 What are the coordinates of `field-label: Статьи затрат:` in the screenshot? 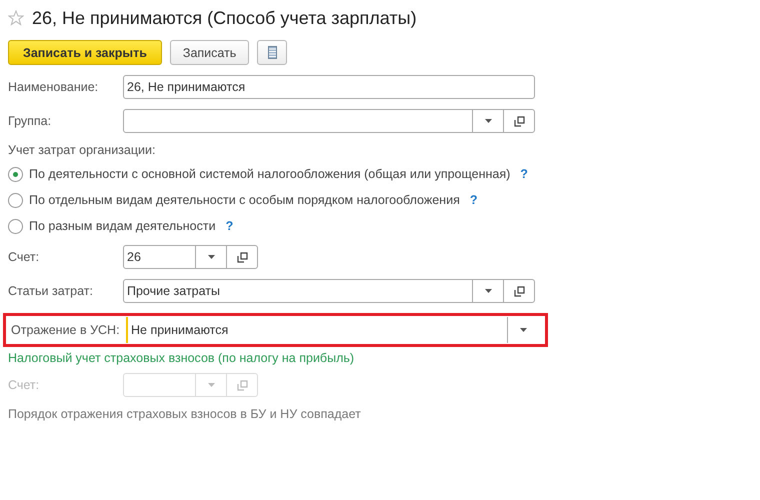 It's located at (51, 291).